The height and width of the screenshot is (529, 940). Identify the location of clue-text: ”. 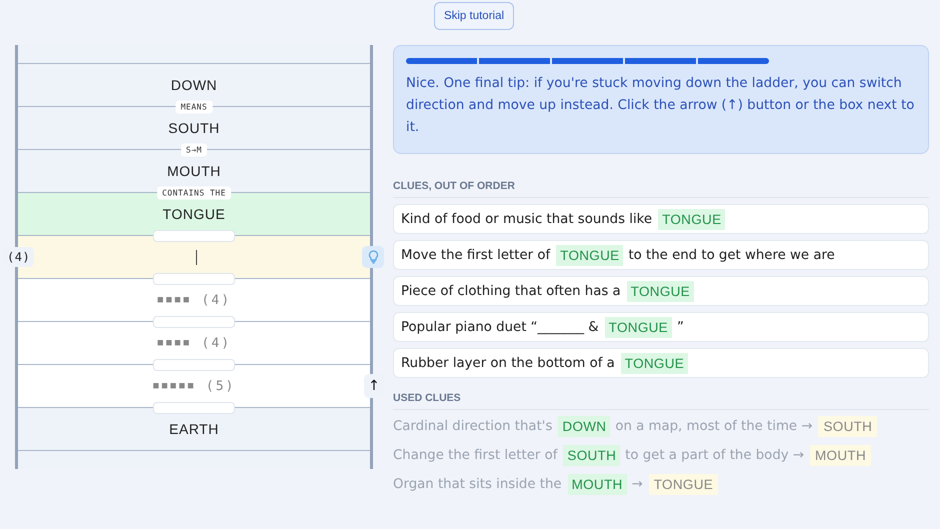
(680, 327).